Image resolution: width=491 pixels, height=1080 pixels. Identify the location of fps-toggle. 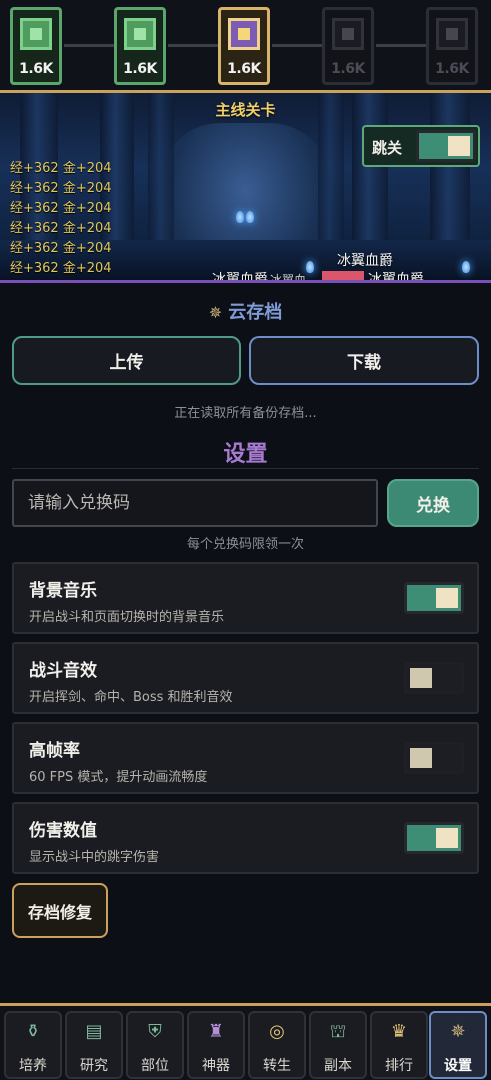
(434, 758).